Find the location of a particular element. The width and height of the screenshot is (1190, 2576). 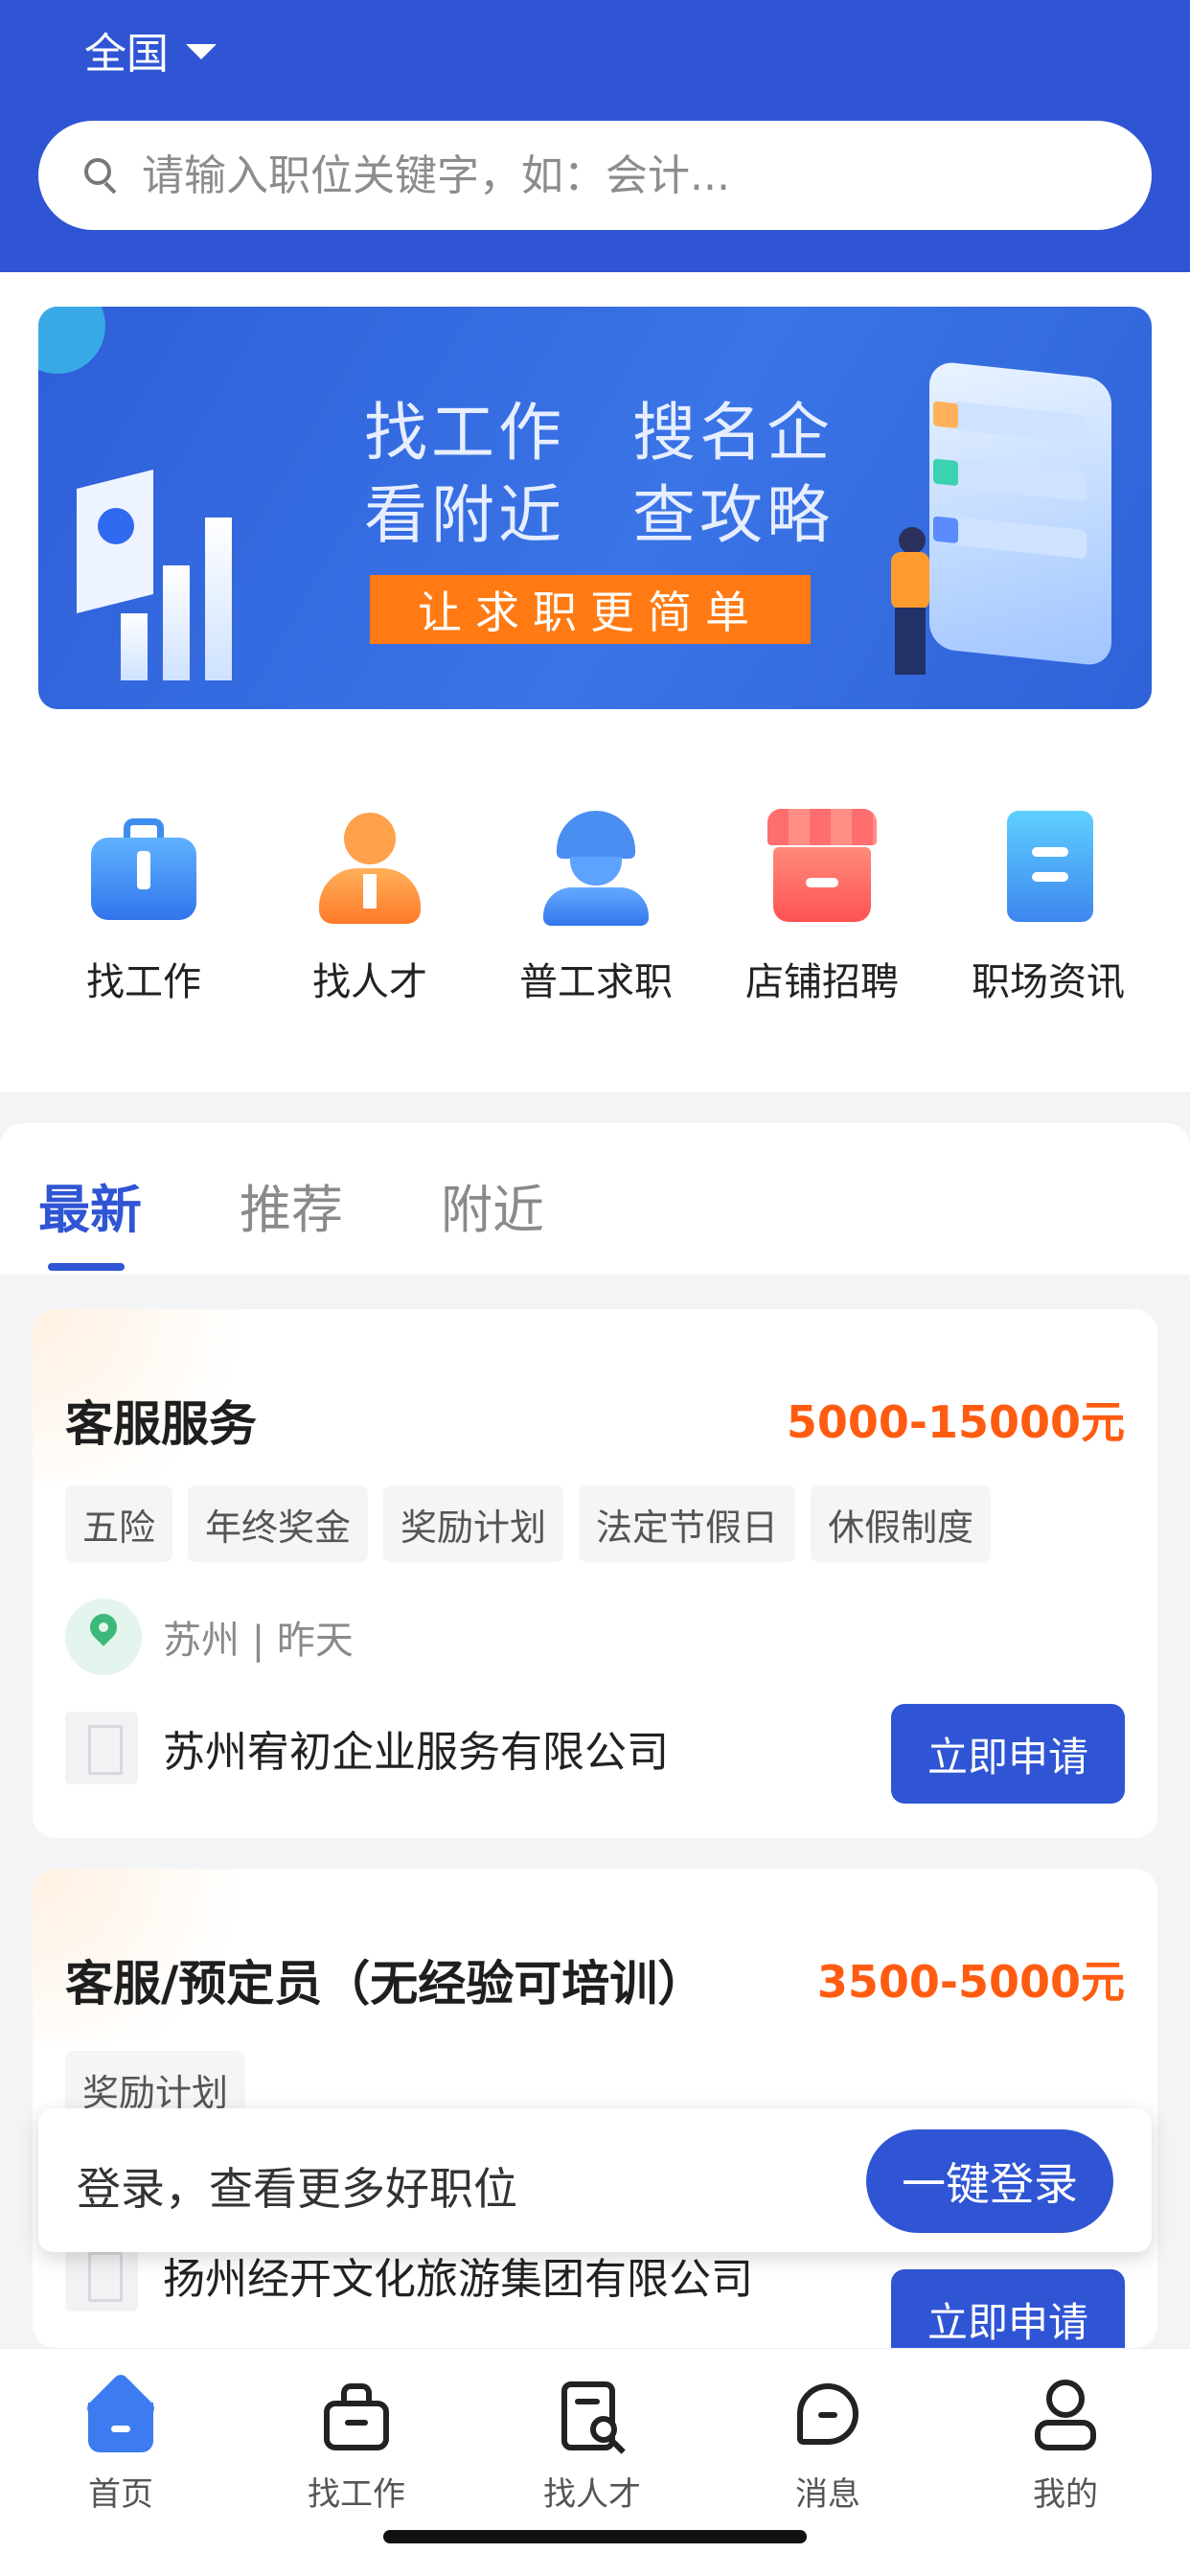

quick-label: 职场资讯 is located at coordinates (1048, 982).